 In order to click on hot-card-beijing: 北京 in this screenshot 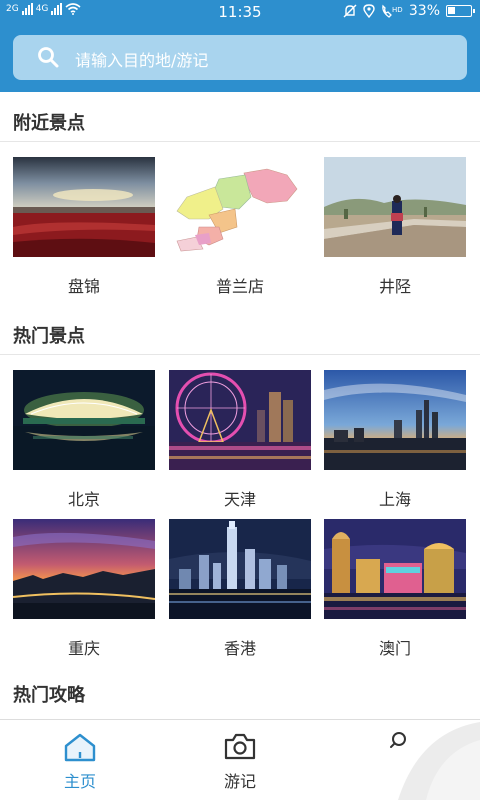, I will do `click(84, 440)`.